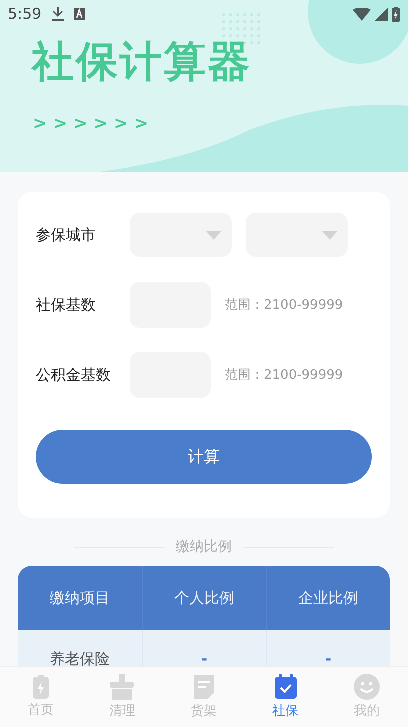  I want to click on table-cell: 养老保险, so click(80, 659).